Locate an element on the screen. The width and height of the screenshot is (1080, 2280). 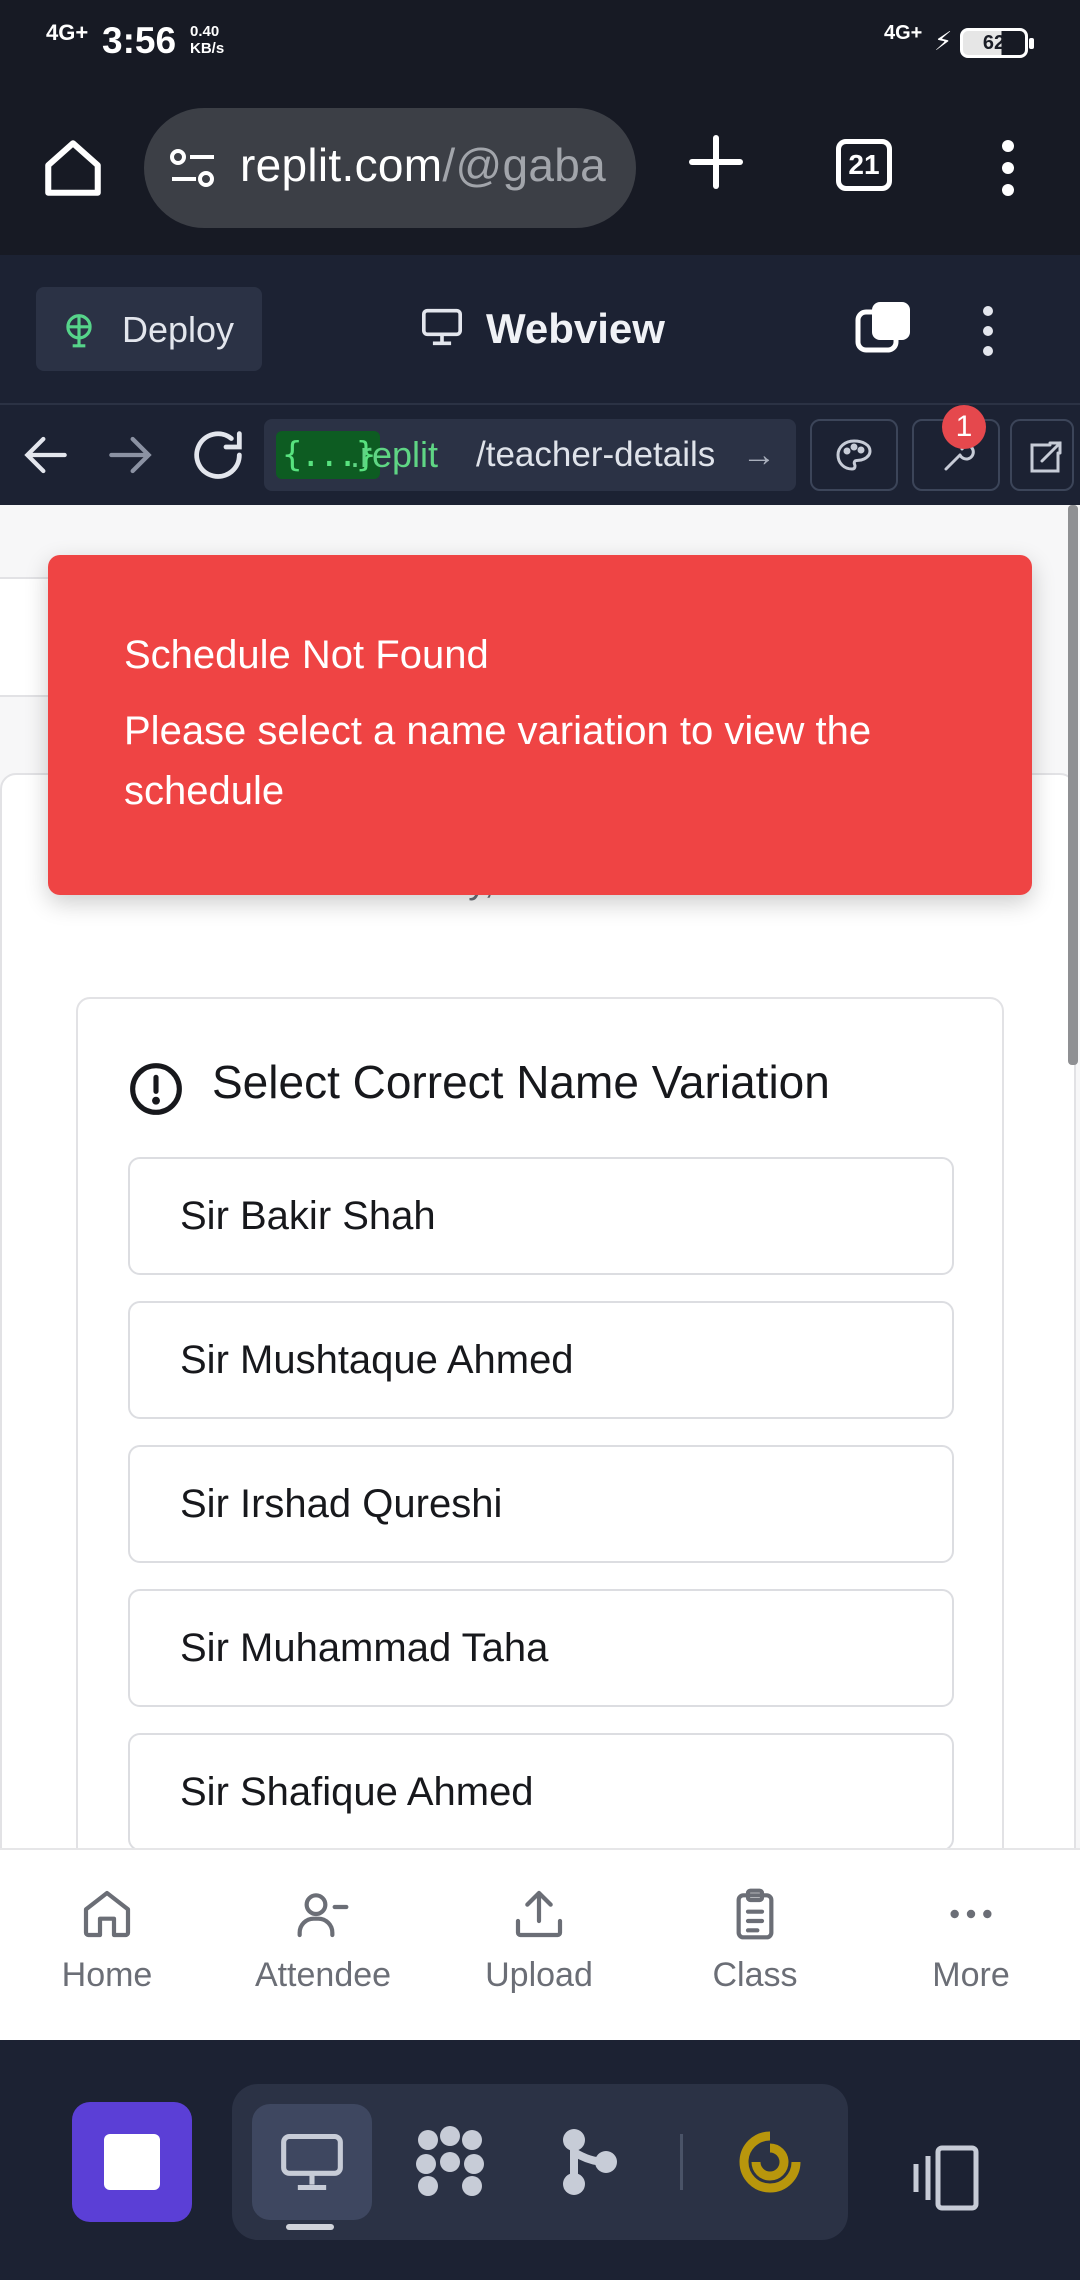
monitor-icon is located at coordinates (312, 2162).